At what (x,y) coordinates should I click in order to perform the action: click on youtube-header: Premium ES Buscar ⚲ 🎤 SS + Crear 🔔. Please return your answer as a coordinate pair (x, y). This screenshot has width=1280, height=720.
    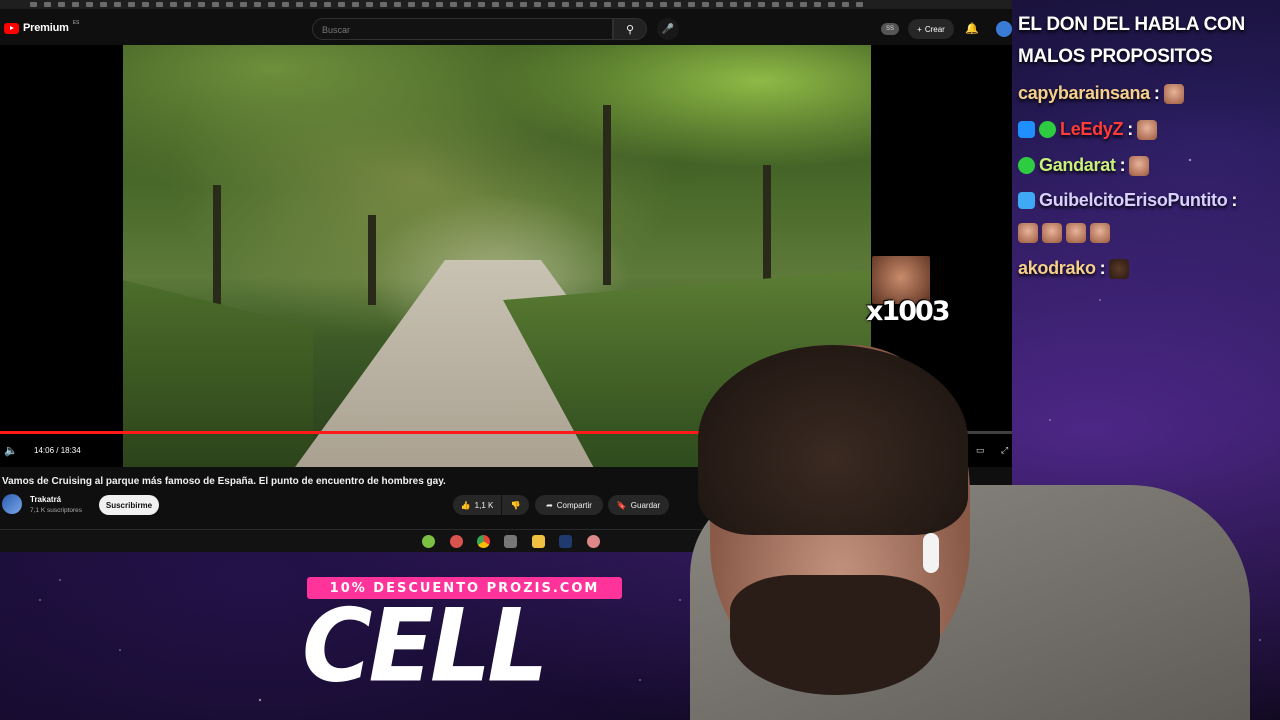
    Looking at the image, I should click on (506, 29).